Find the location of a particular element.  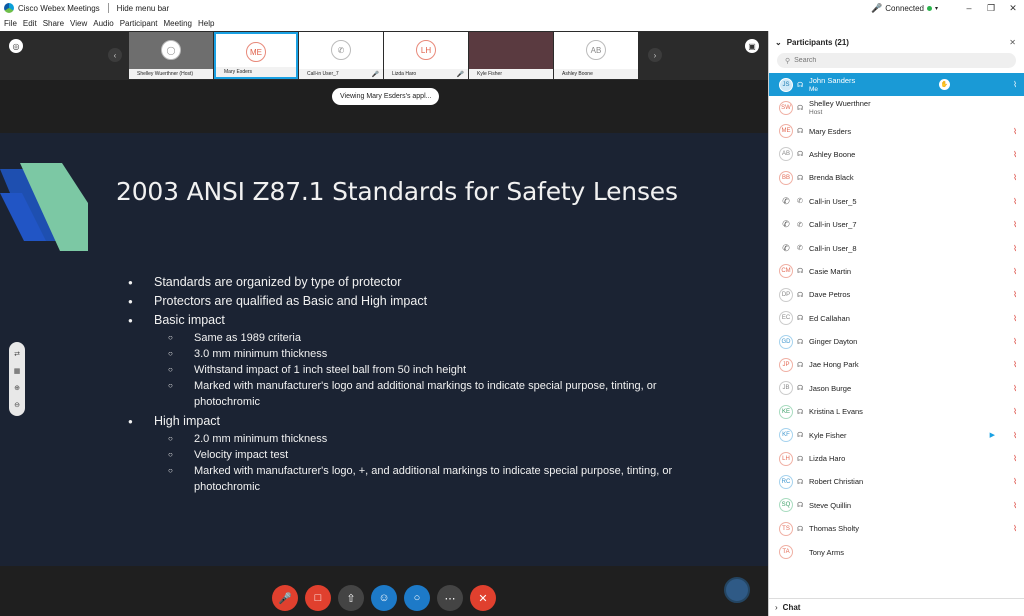

participant-name: Robert Christian is located at coordinates (836, 482).